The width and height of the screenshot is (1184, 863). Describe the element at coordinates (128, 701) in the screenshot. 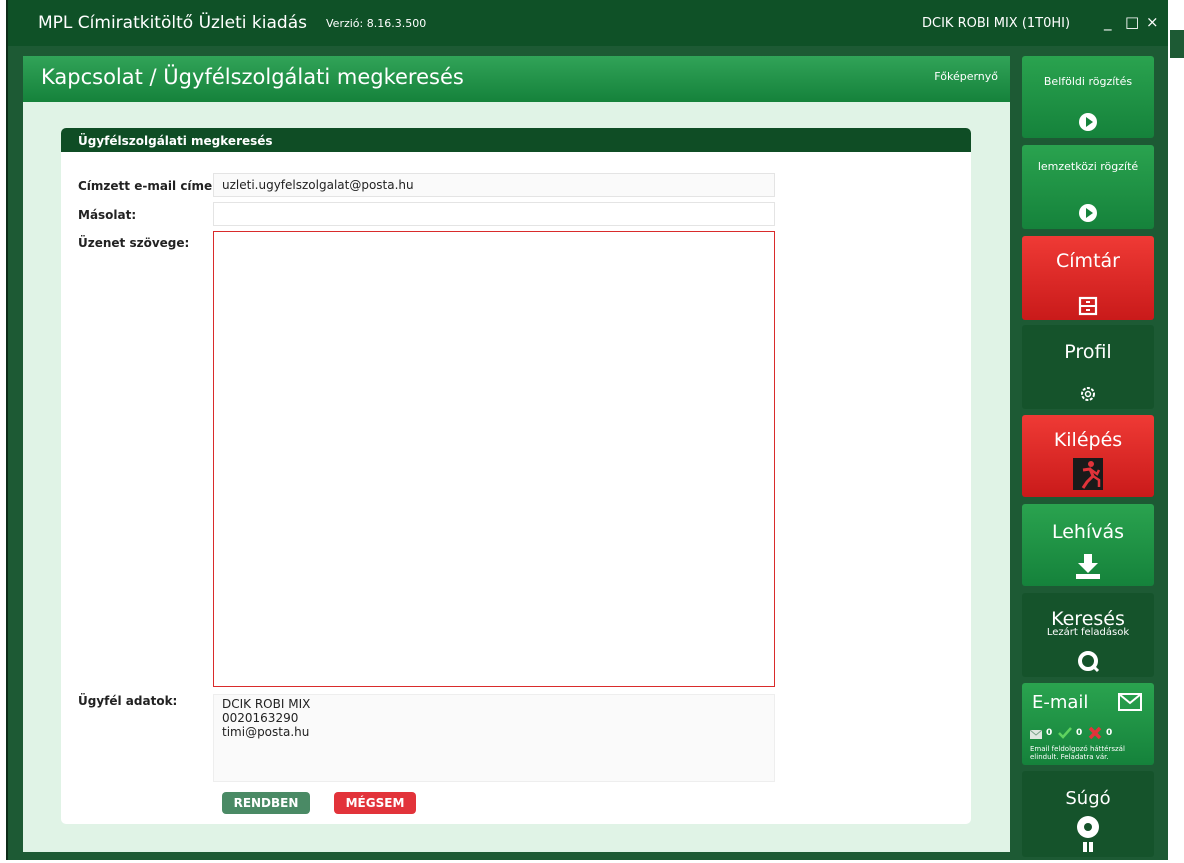

I see `client-label: Ügyfél adatok:` at that location.